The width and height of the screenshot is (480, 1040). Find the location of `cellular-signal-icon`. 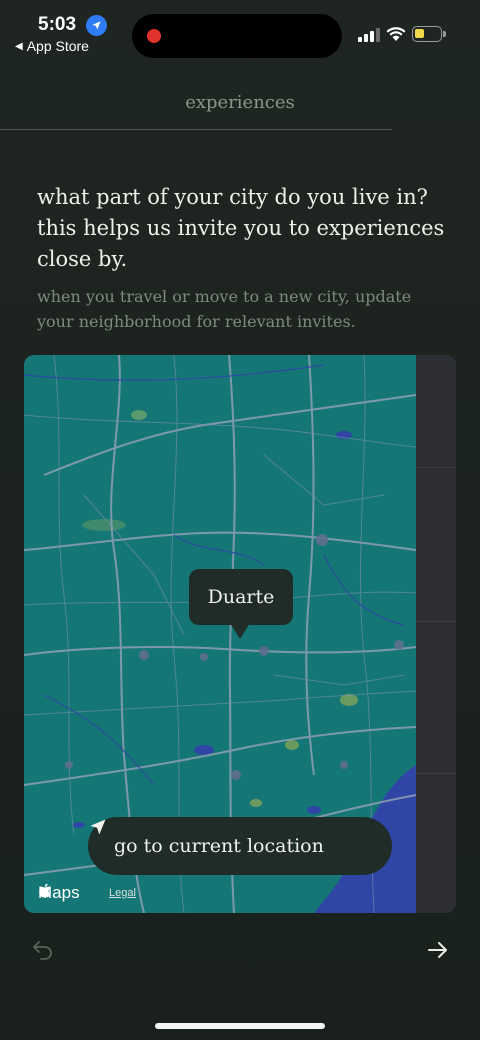

cellular-signal-icon is located at coordinates (369, 35).